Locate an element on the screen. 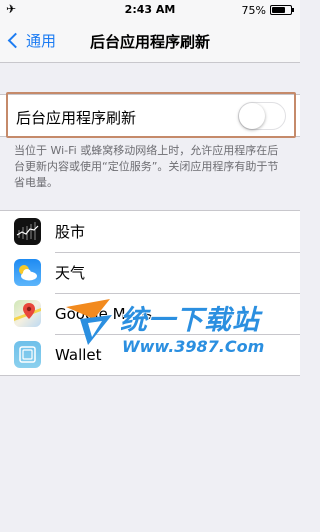  watermark-logo is located at coordinates (89, 322).